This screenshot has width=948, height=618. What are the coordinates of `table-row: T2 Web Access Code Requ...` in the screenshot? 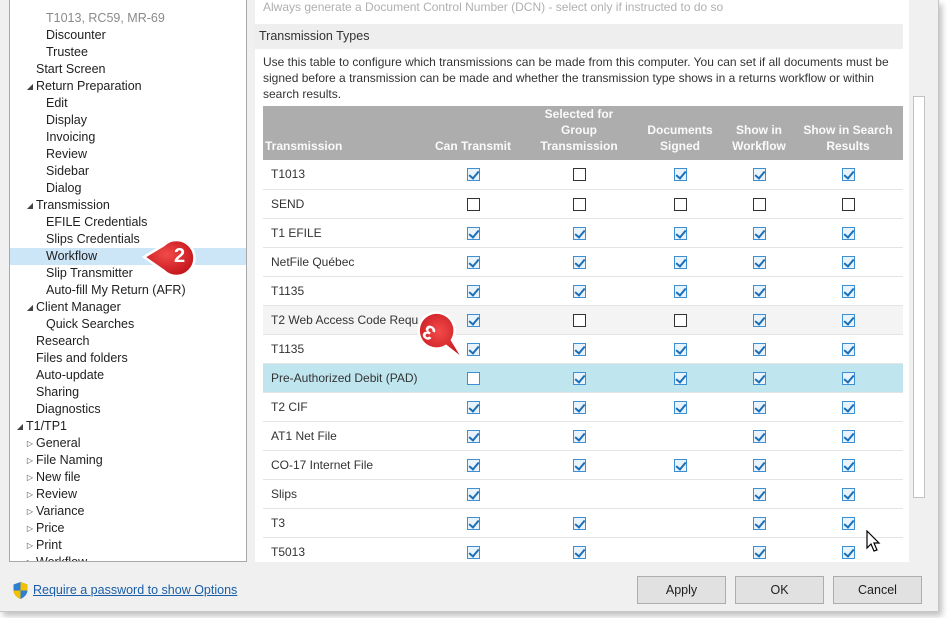 It's located at (583, 320).